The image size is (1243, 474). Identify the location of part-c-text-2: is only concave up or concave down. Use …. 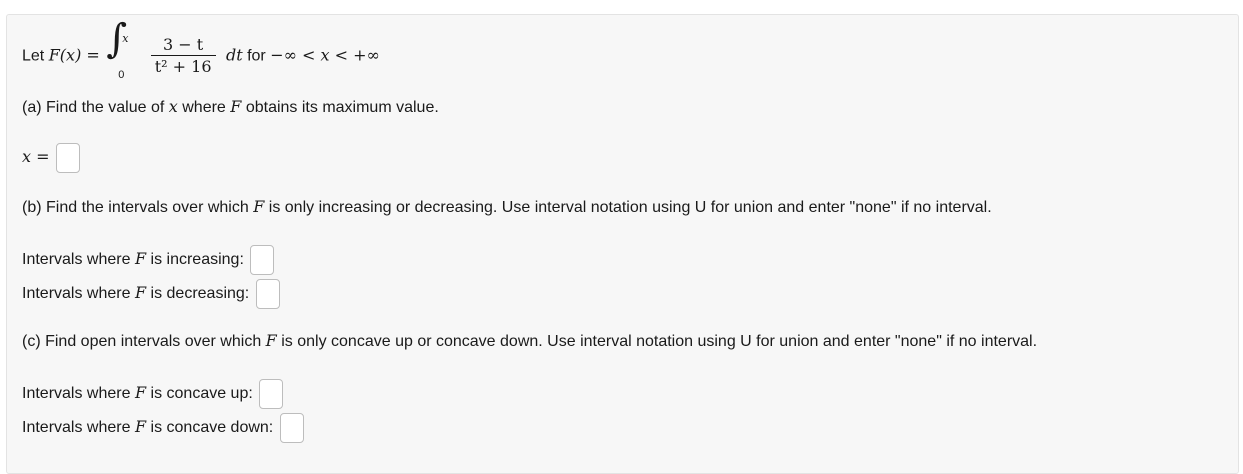
(659, 341).